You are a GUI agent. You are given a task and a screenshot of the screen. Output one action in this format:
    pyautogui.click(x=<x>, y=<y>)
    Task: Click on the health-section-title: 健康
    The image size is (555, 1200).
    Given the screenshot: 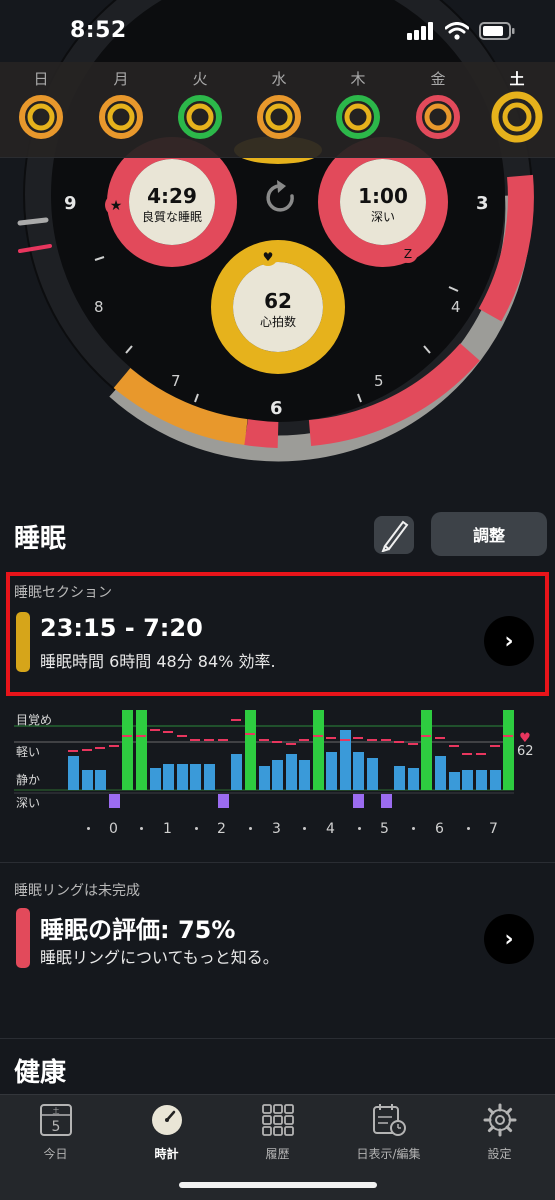 What is the action you would take?
    pyautogui.click(x=40, y=1073)
    